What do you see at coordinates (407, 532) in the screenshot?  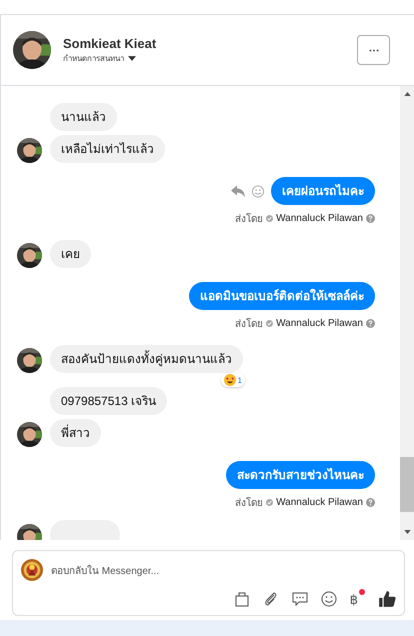 I see `scroll-down-arrow` at bounding box center [407, 532].